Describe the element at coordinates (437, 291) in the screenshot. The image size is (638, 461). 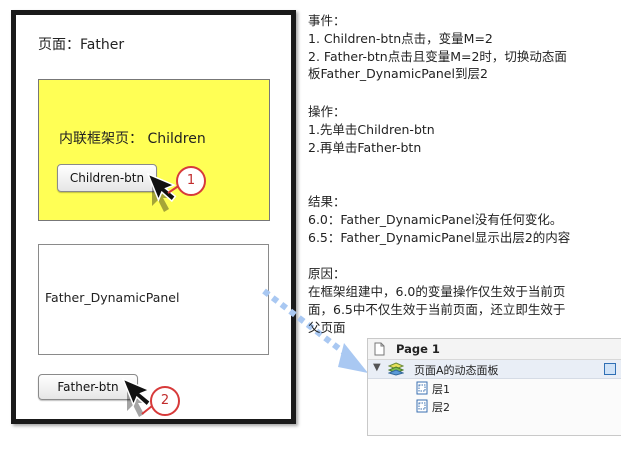
I see `reason-line-1: 在框架组建中，6.0的变量操作仅生效于当前页` at that location.